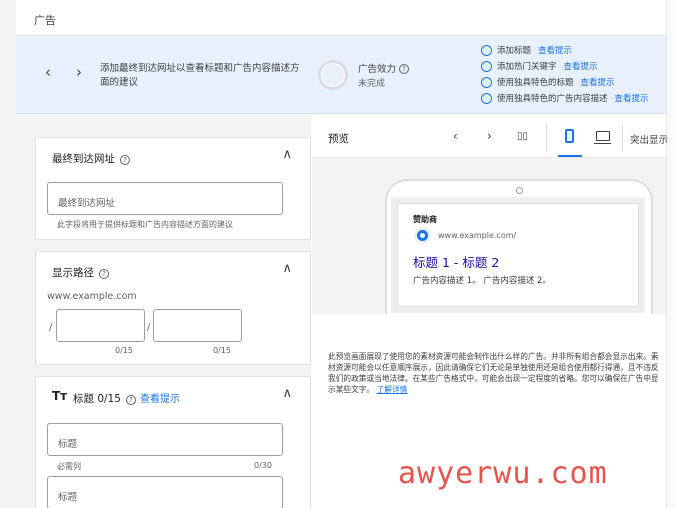 The image size is (676, 508). I want to click on ad-strength-ring-icon, so click(333, 75).